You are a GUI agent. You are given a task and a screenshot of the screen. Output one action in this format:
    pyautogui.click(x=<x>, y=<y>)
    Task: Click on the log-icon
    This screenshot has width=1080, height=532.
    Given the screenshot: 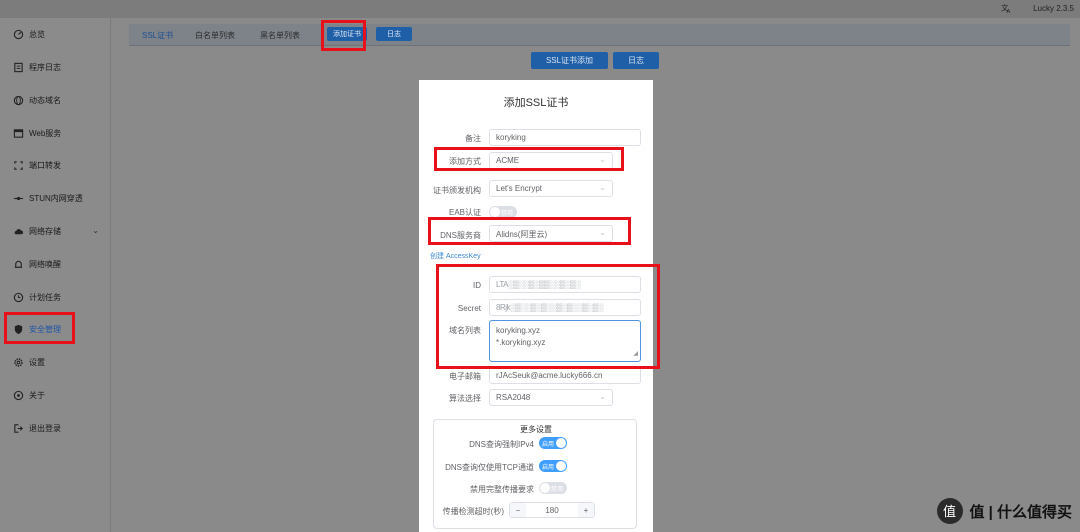 What is the action you would take?
    pyautogui.click(x=18, y=67)
    